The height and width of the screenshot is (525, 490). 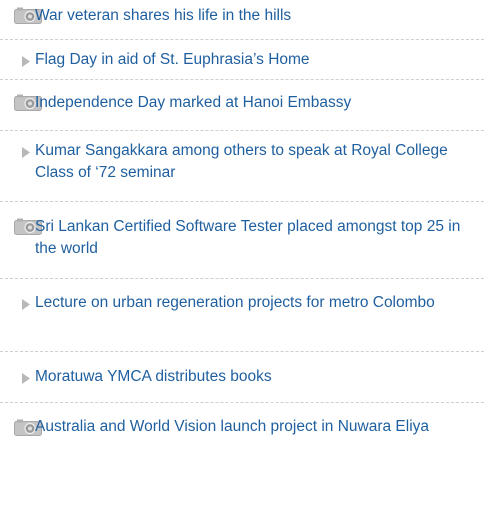 What do you see at coordinates (255, 103) in the screenshot?
I see `news-link: Independence Day marked at Hanoi Embassy` at bounding box center [255, 103].